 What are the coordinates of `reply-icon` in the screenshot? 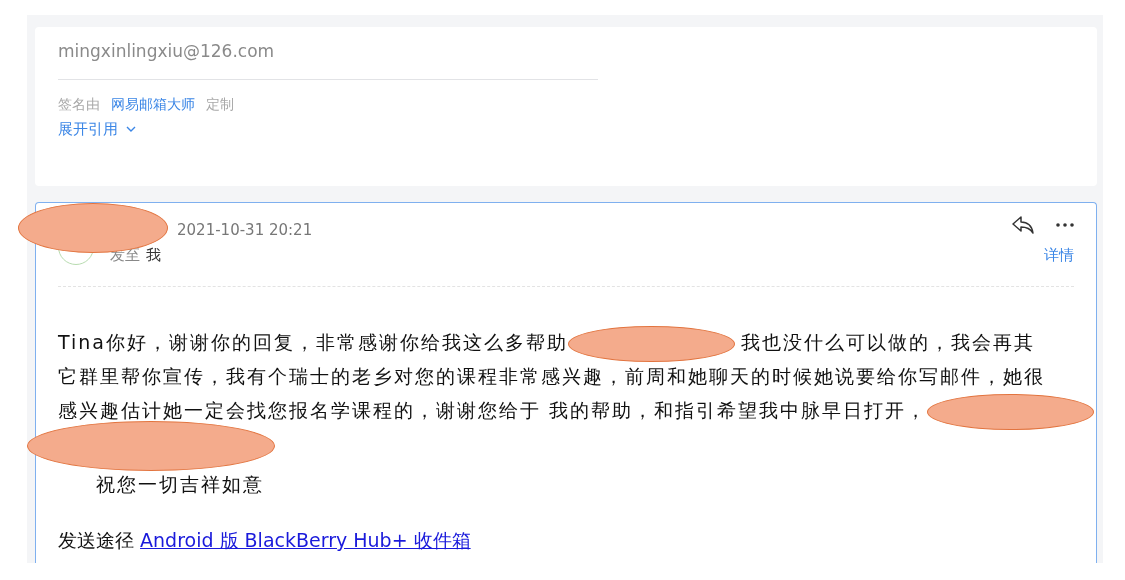 It's located at (1023, 225).